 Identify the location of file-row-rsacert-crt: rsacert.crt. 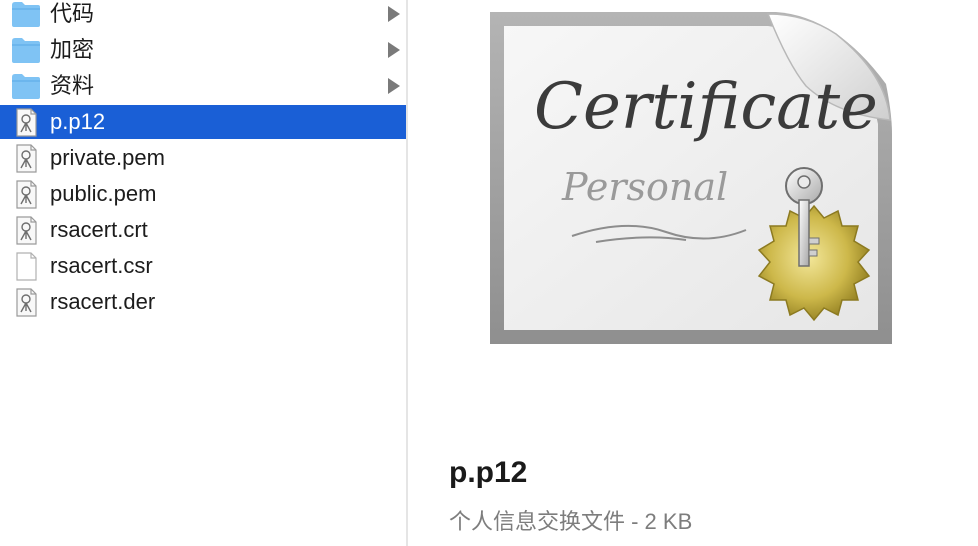
(203, 230).